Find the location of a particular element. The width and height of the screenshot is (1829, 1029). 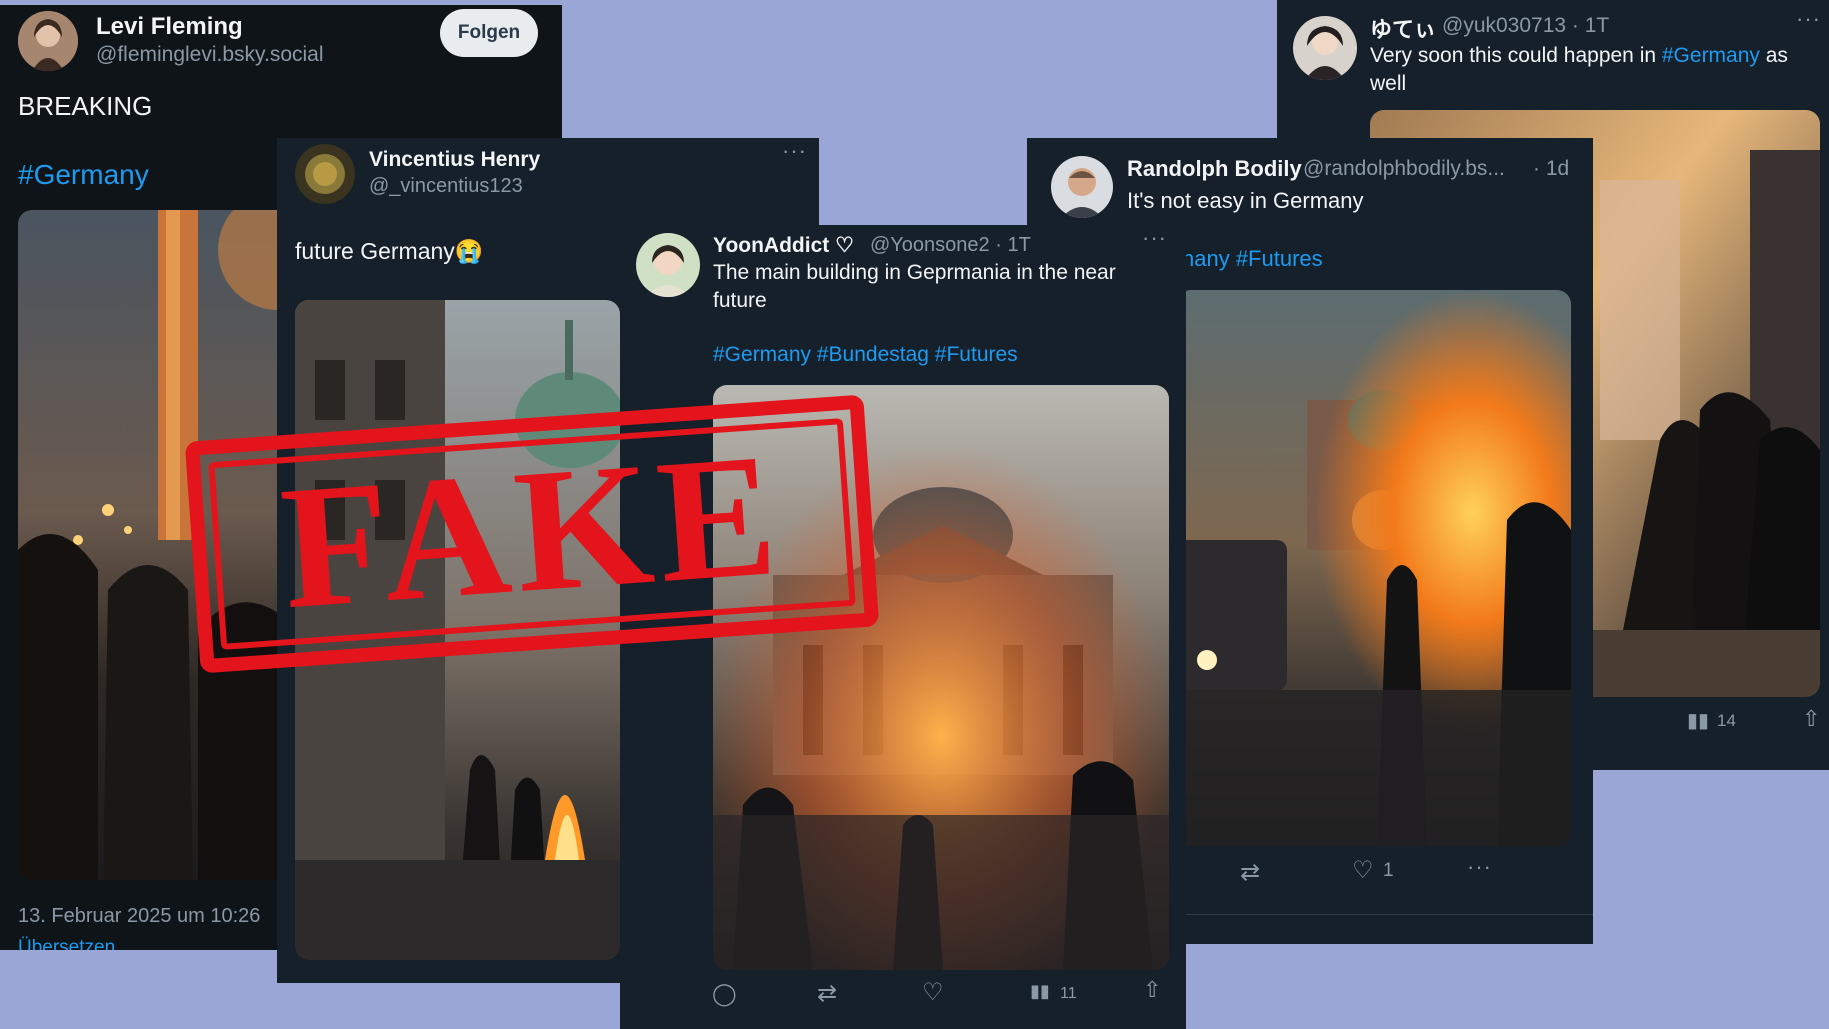

follow-button: Folgen is located at coordinates (489, 33).